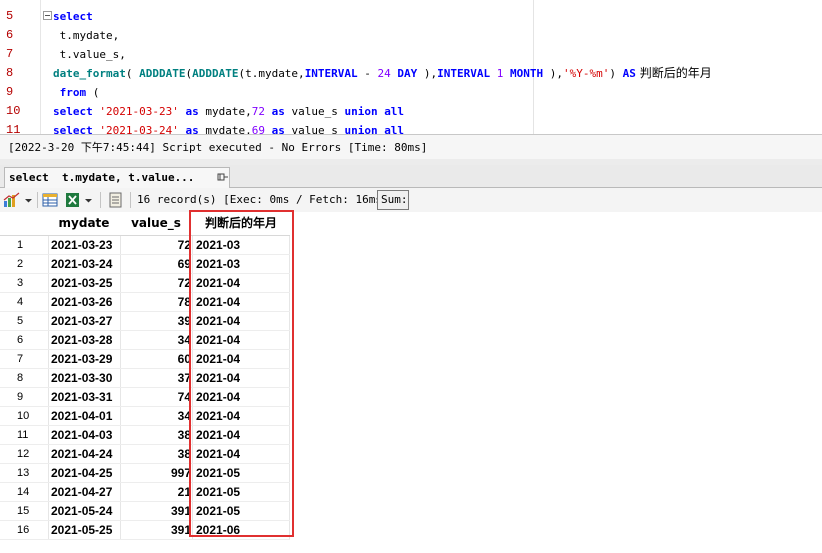 The image size is (822, 553). I want to click on table-row: 6 2021-03-28 34 2021-04, so click(145, 340).